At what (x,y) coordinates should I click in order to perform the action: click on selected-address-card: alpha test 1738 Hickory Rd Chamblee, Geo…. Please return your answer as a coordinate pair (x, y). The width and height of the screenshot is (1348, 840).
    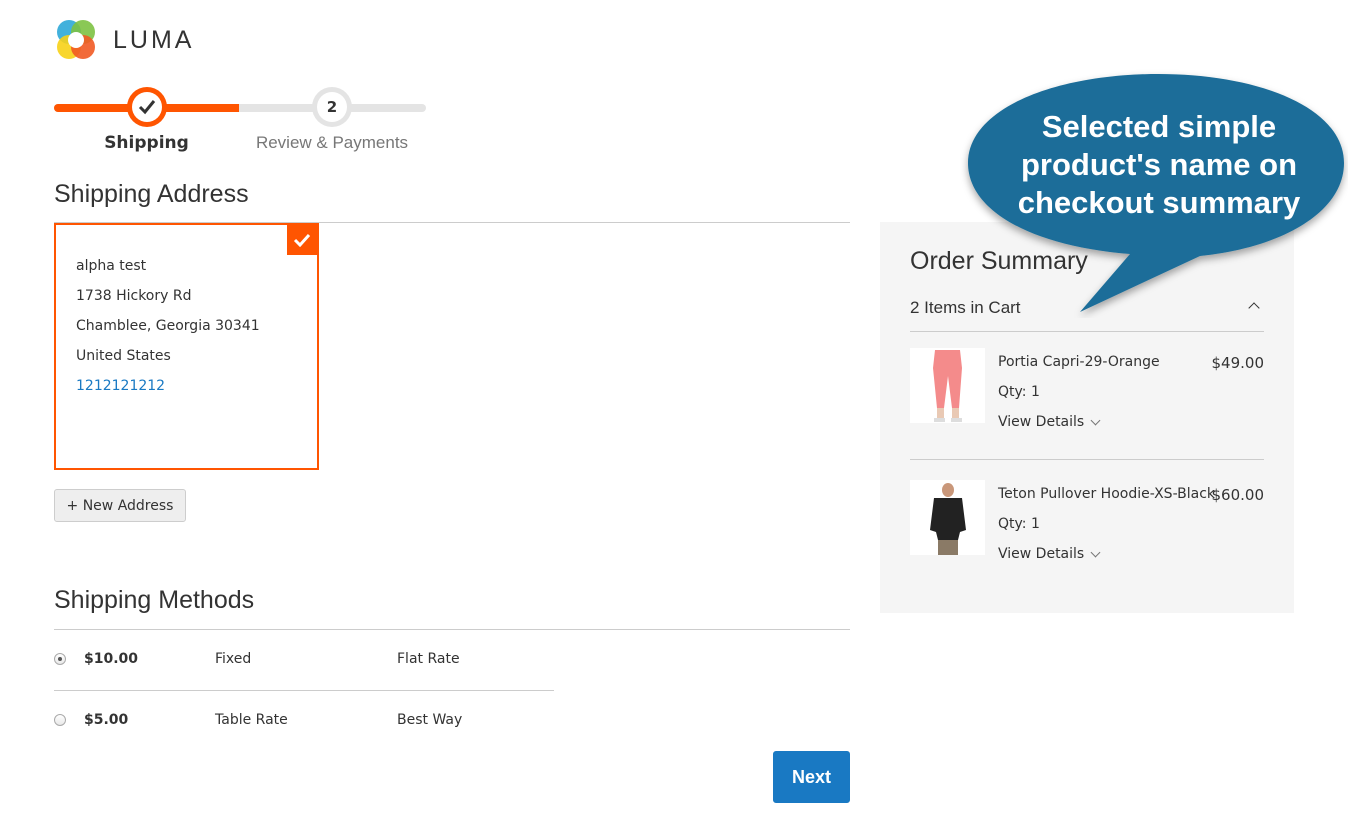
    Looking at the image, I should click on (186, 346).